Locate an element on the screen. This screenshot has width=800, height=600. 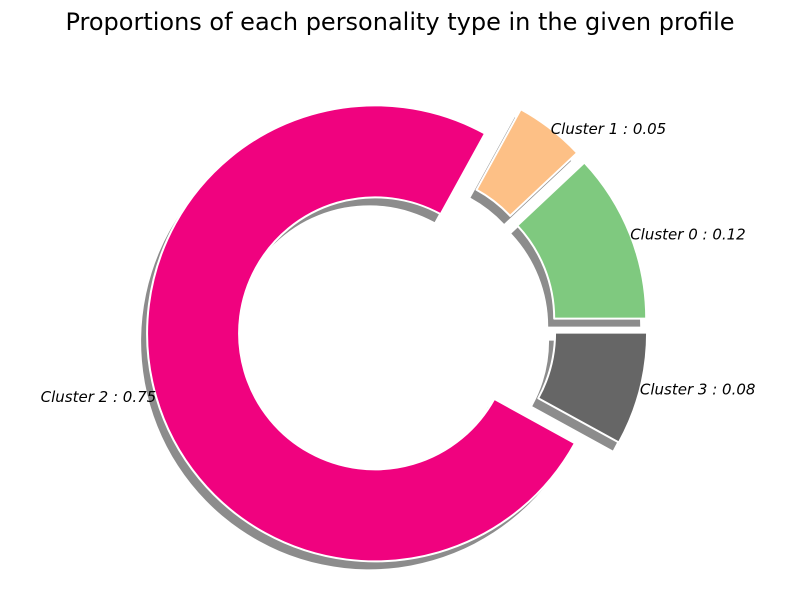
cluster-3-label: Cluster 3 : 0.08 is located at coordinates (698, 389).